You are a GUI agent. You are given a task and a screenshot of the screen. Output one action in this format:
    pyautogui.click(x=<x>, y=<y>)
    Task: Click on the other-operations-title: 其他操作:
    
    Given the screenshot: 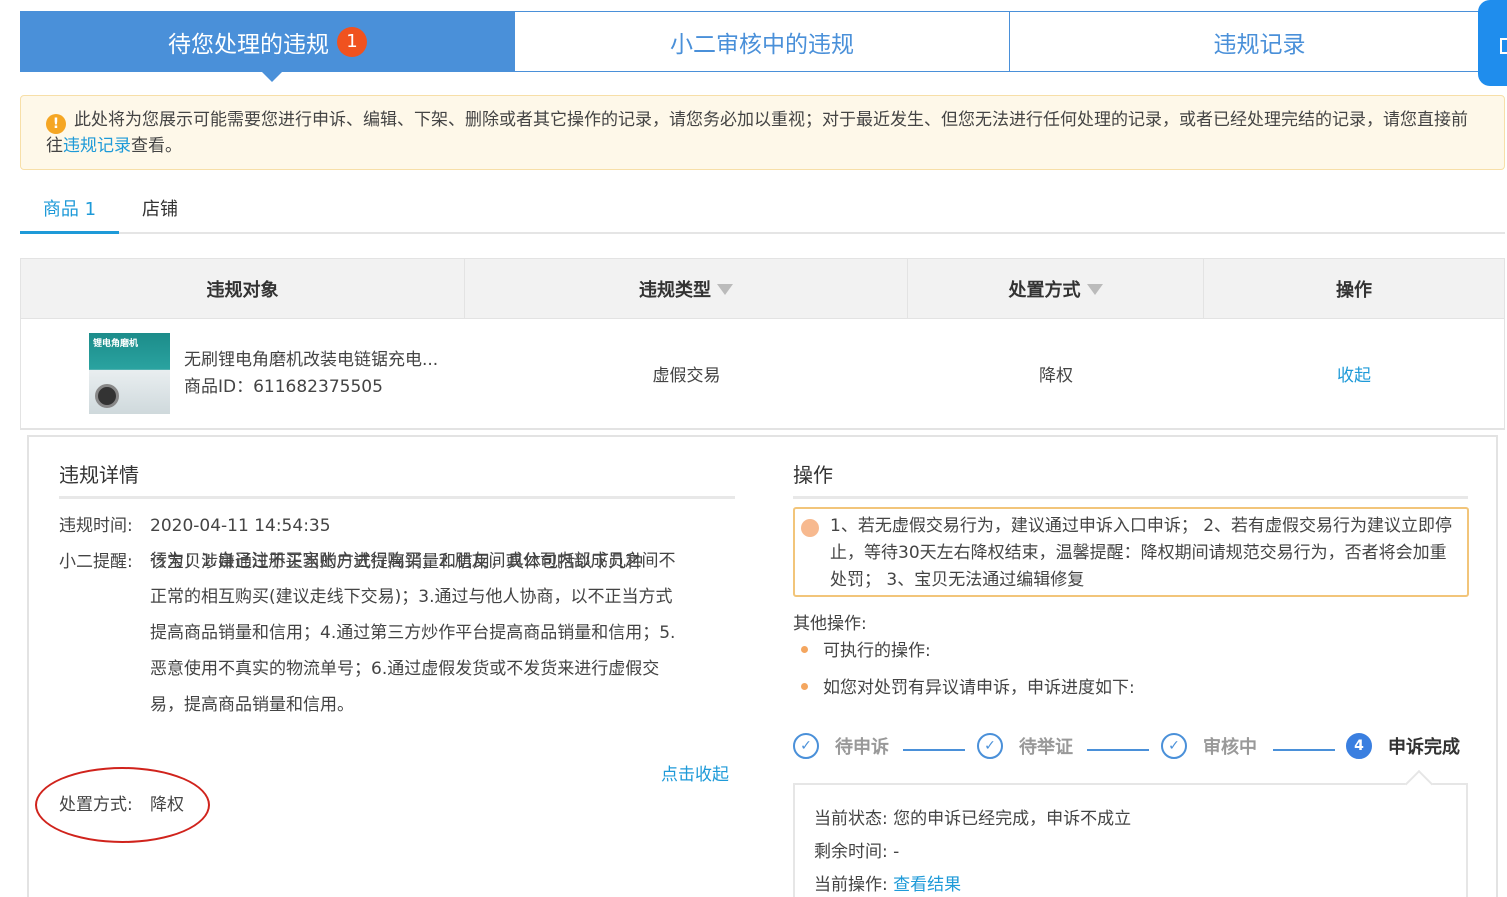 What is the action you would take?
    pyautogui.click(x=830, y=624)
    